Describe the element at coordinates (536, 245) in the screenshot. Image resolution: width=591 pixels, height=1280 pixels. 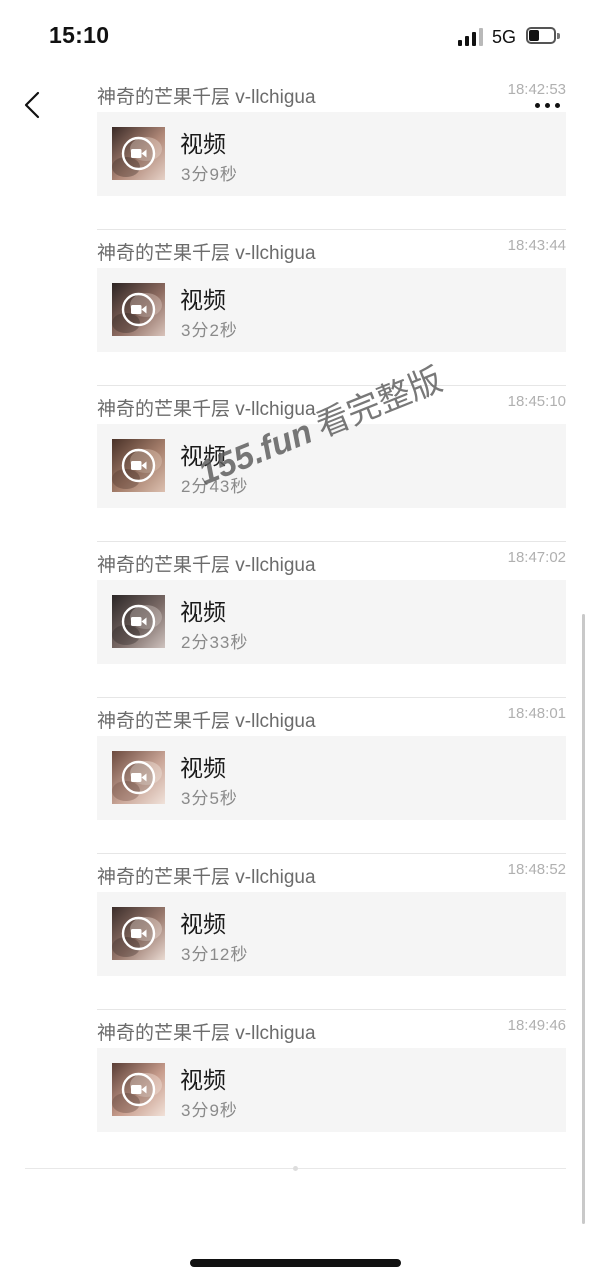
I see `message-timestamp: 18:43:44` at that location.